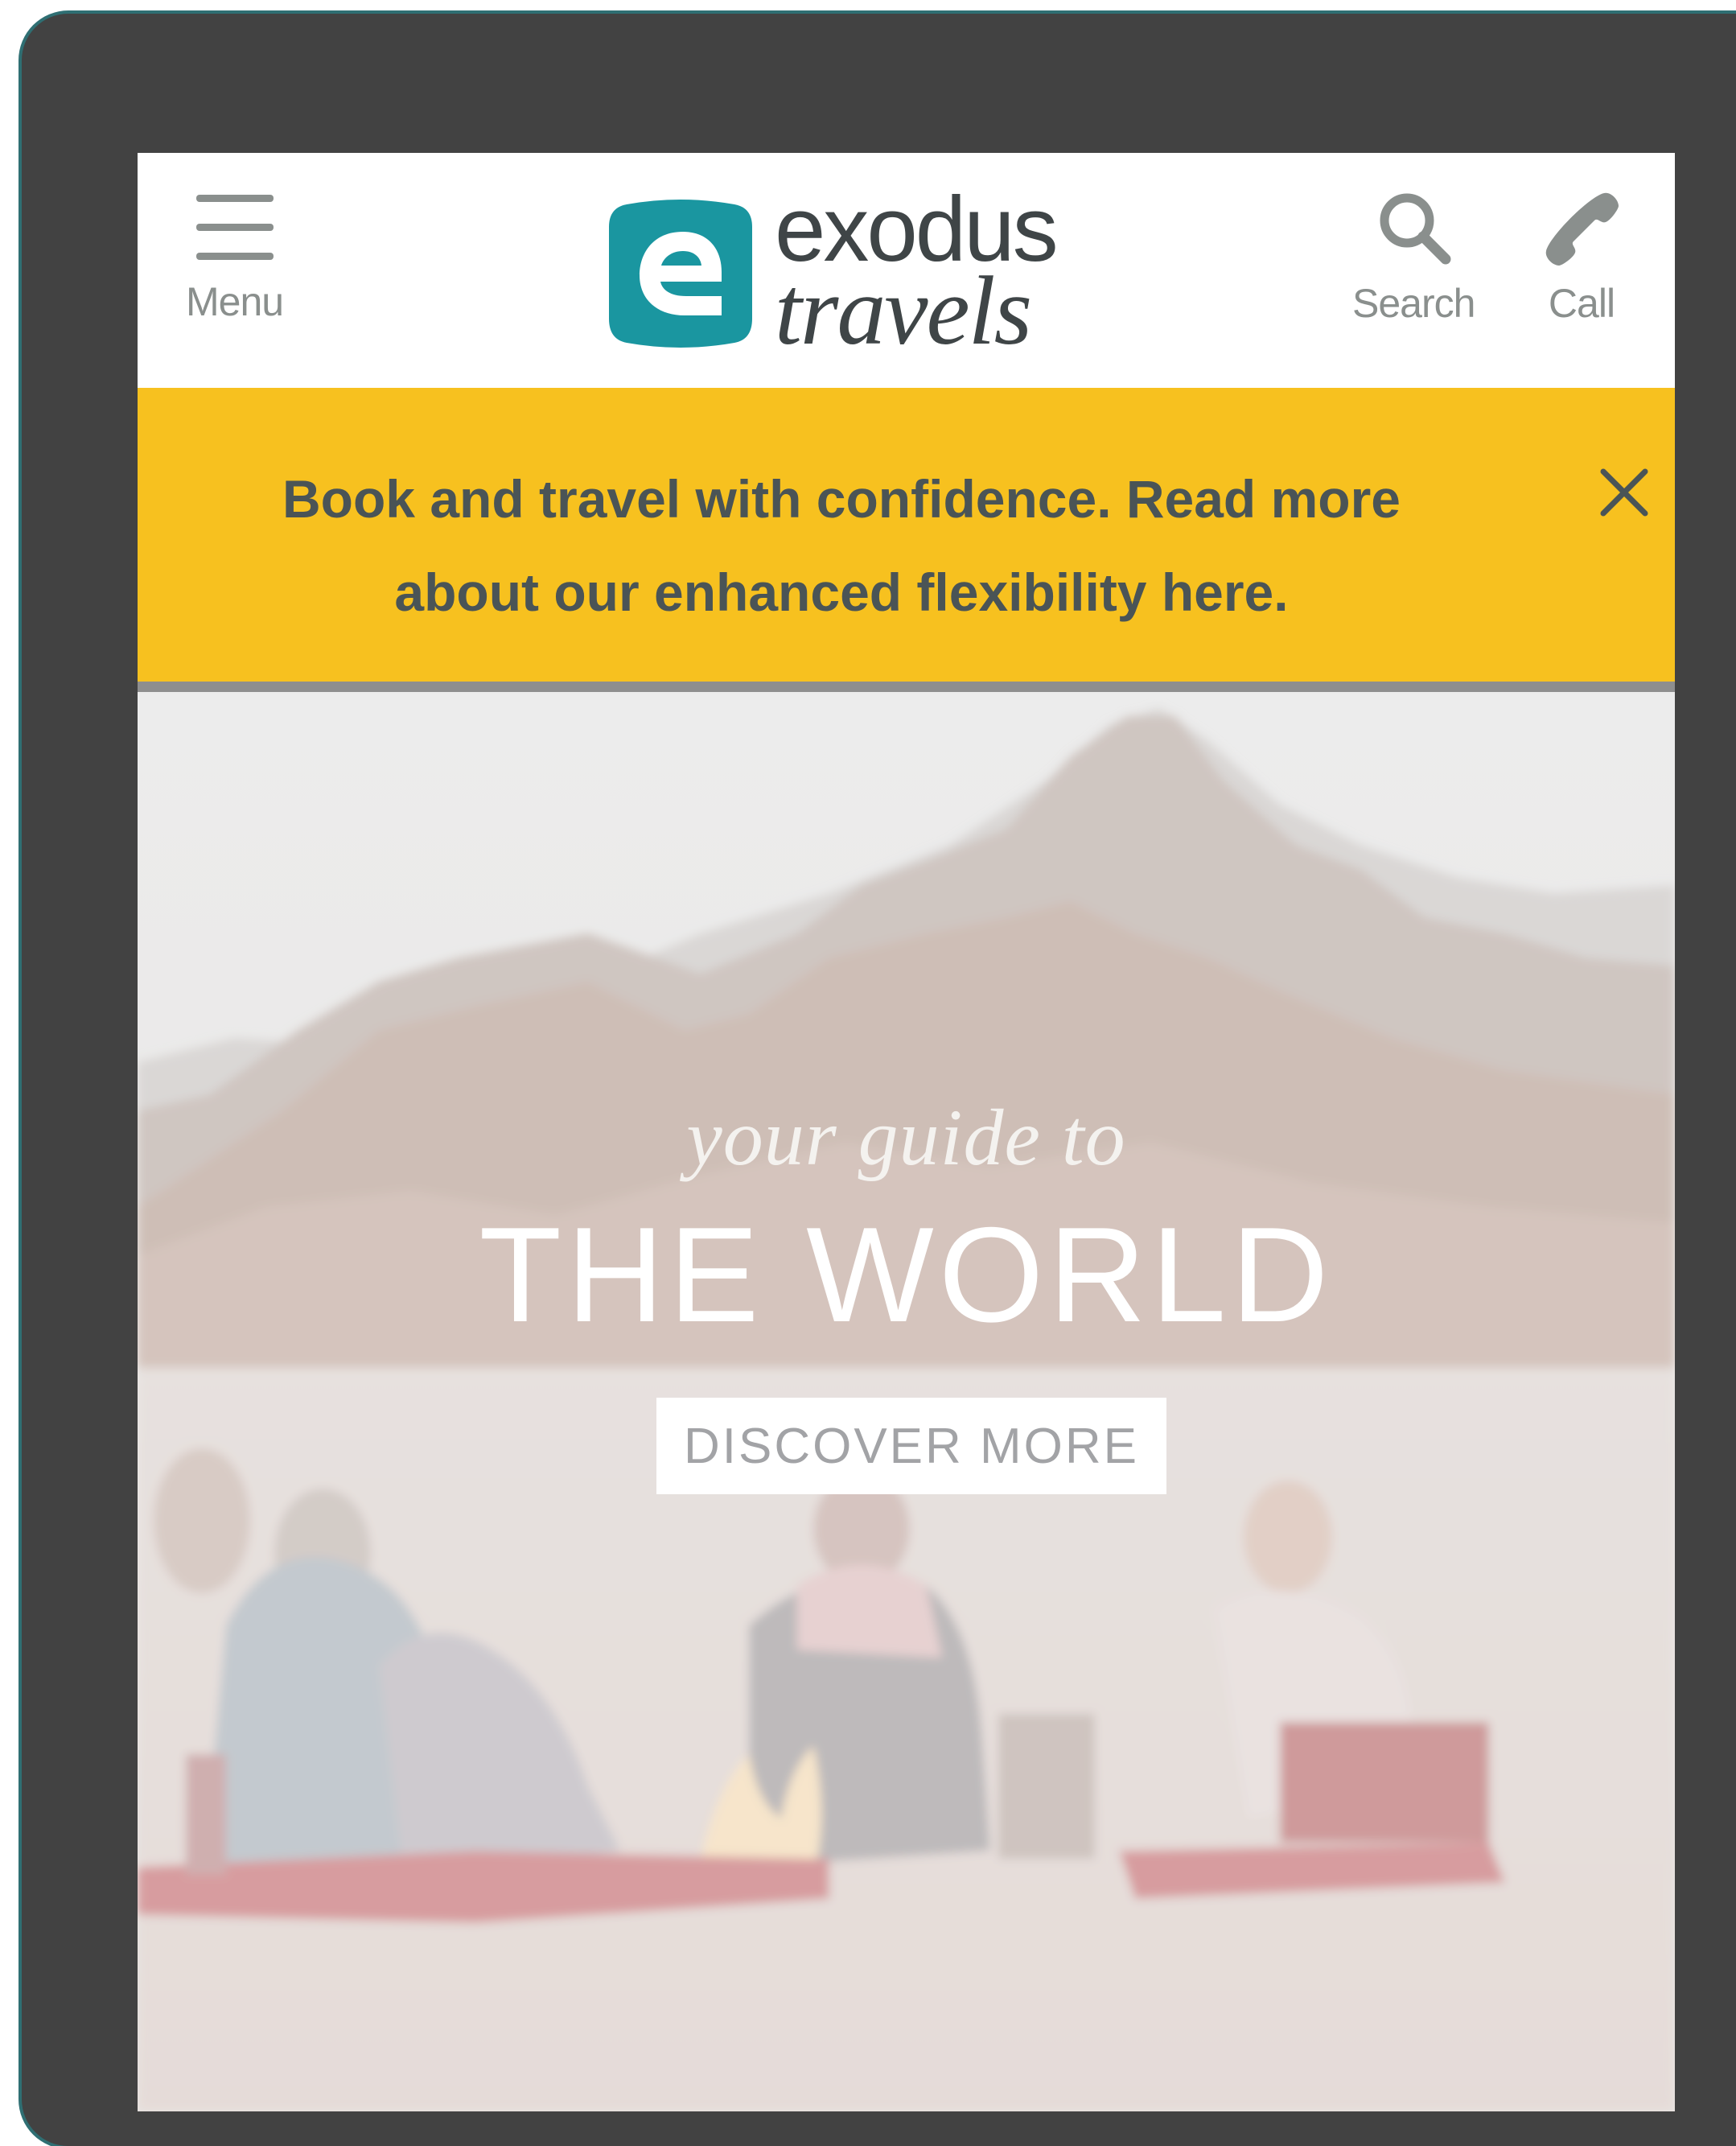 This screenshot has height=2146, width=1736. I want to click on call-button: Call, so click(1581, 257).